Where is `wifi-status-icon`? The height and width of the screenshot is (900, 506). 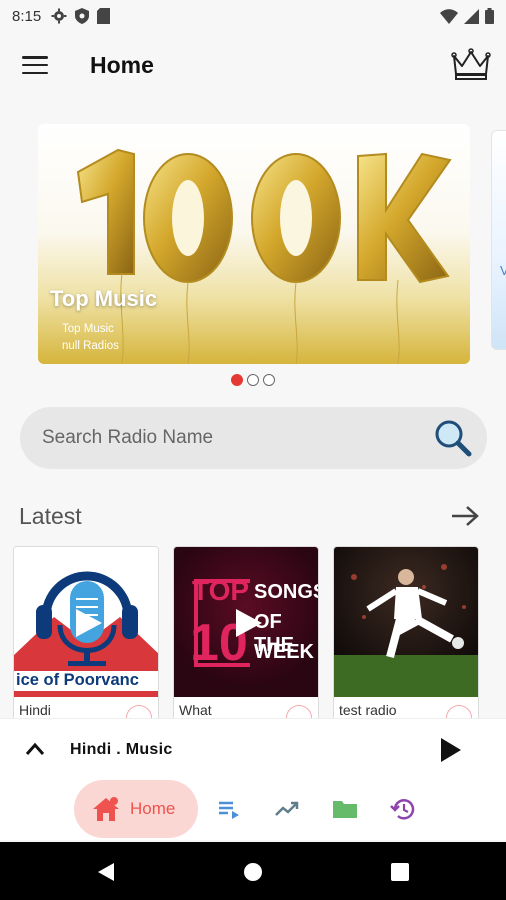 wifi-status-icon is located at coordinates (449, 16).